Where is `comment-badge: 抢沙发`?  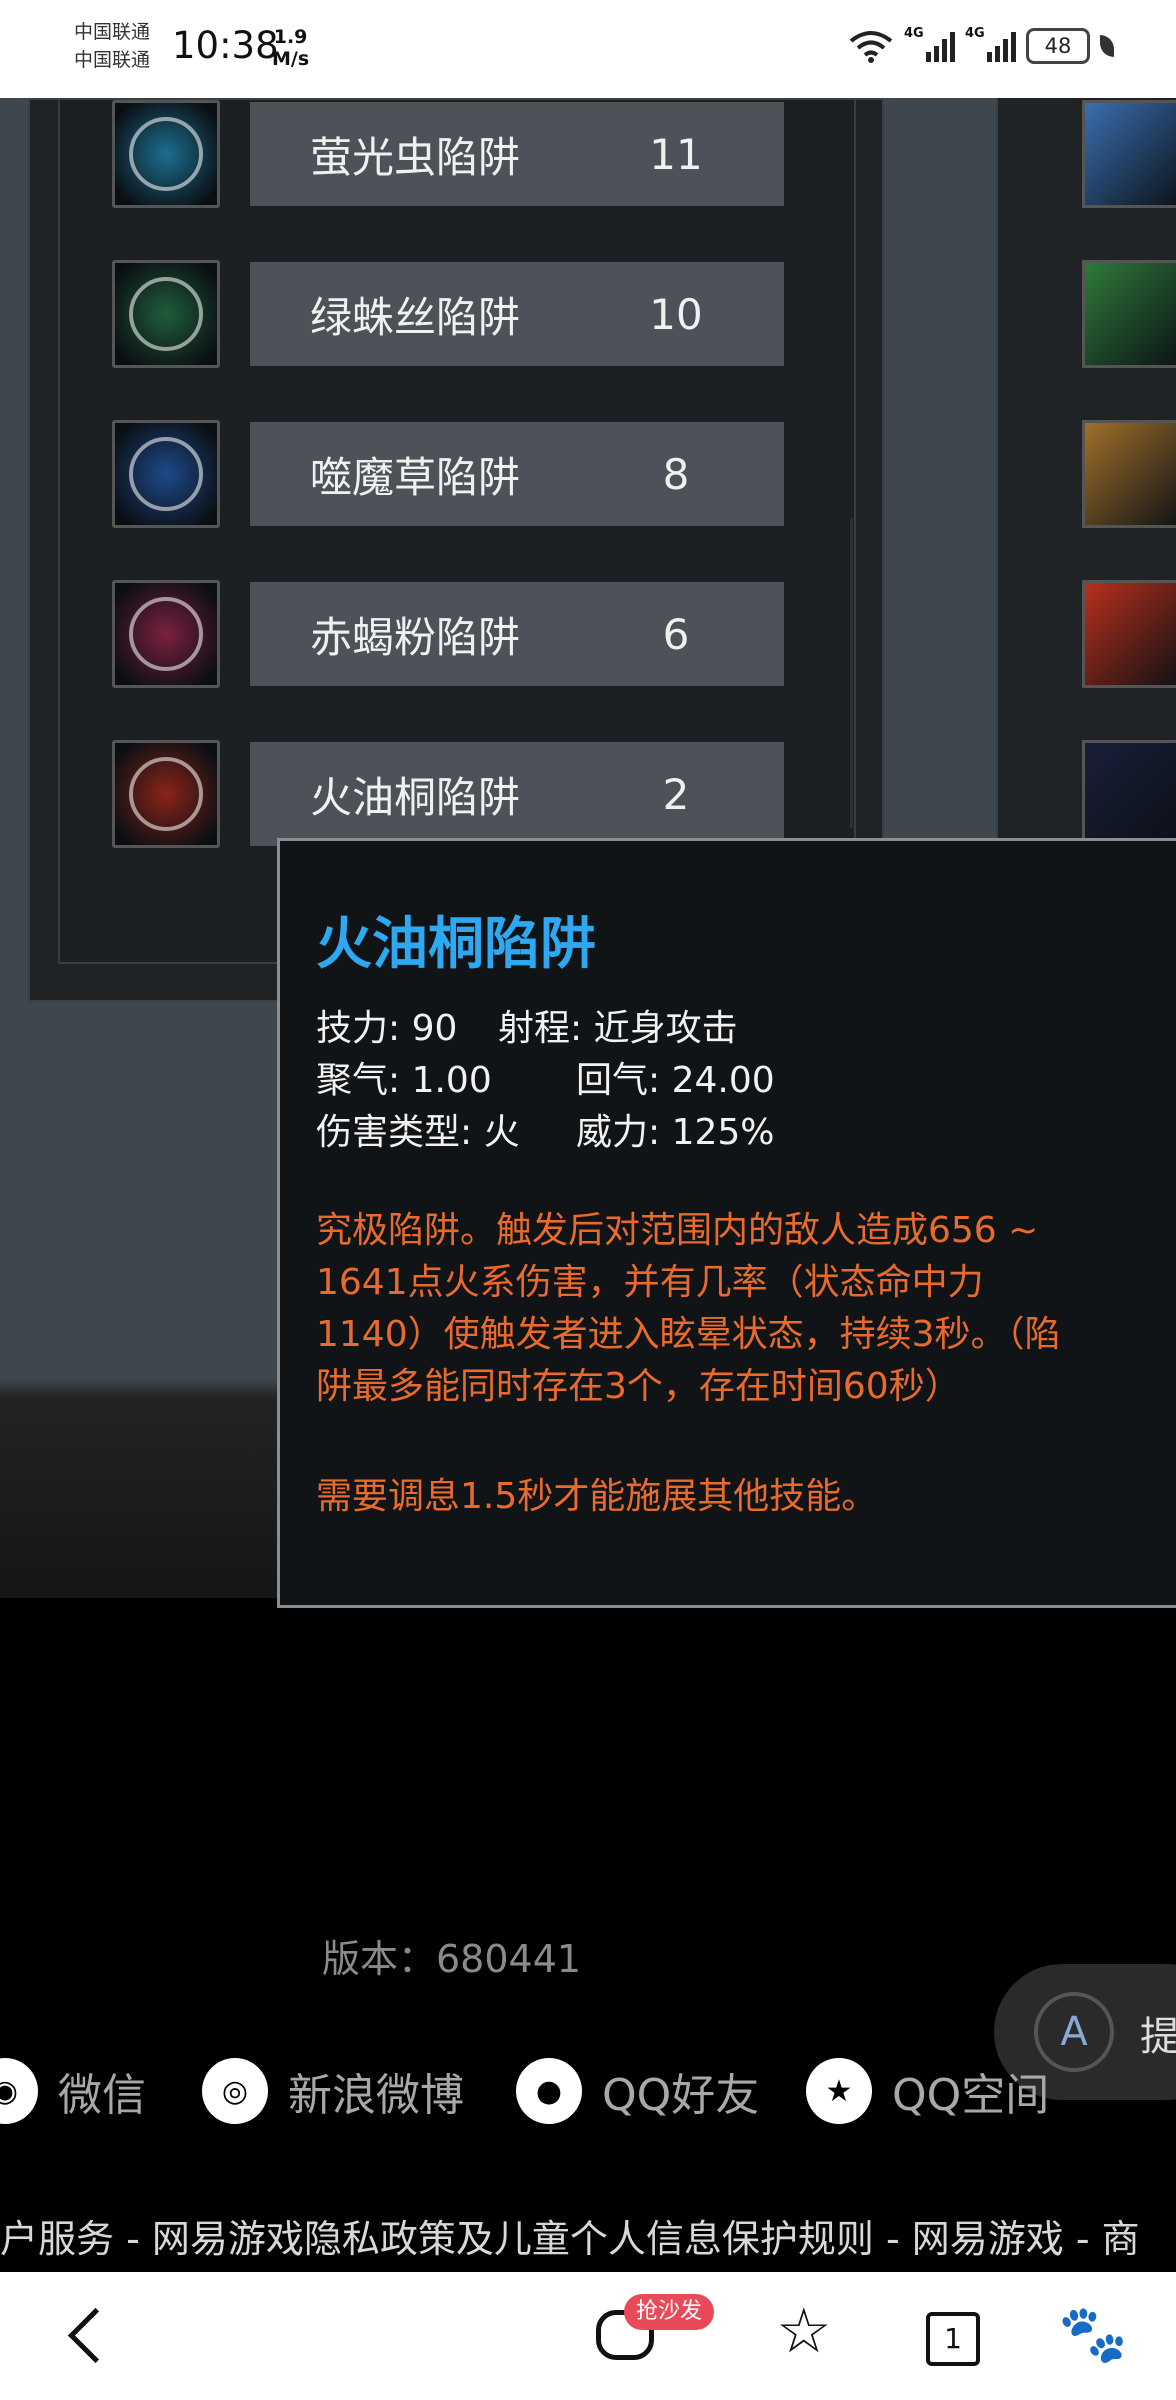 comment-badge: 抢沙发 is located at coordinates (669, 2312).